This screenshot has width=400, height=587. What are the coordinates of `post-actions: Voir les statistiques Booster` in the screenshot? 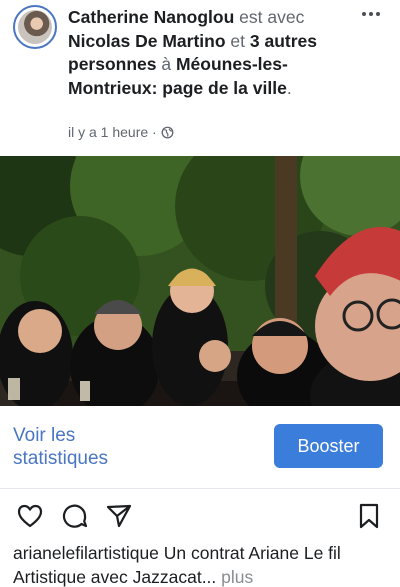 It's located at (200, 447).